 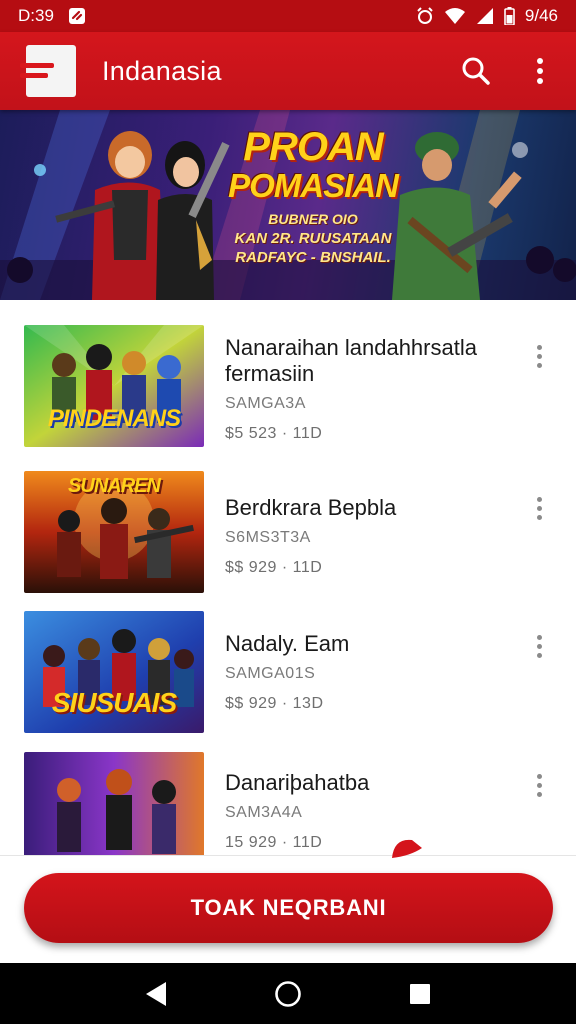 What do you see at coordinates (455, 16) in the screenshot?
I see `wifi-icon` at bounding box center [455, 16].